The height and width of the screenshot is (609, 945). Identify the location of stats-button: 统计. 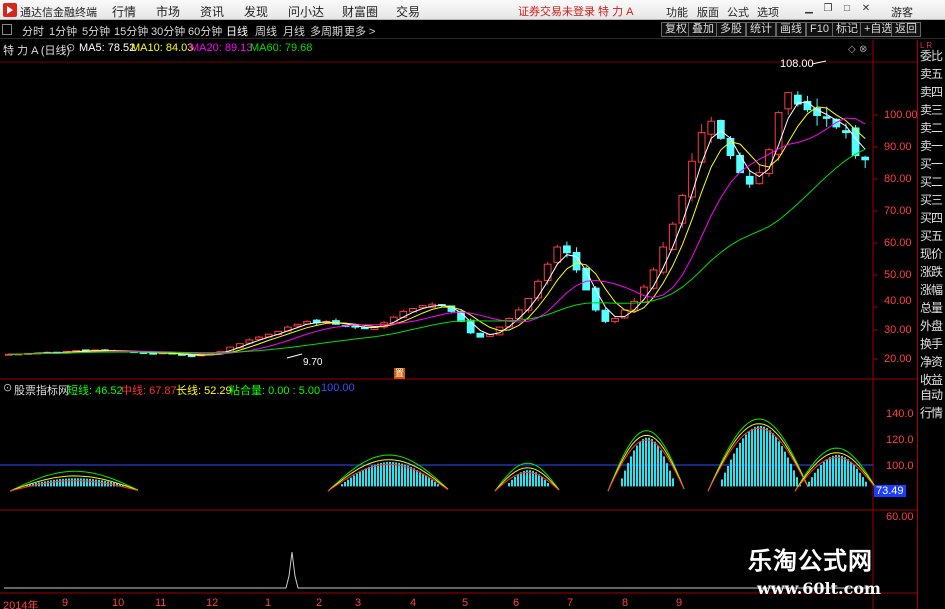
(761, 29).